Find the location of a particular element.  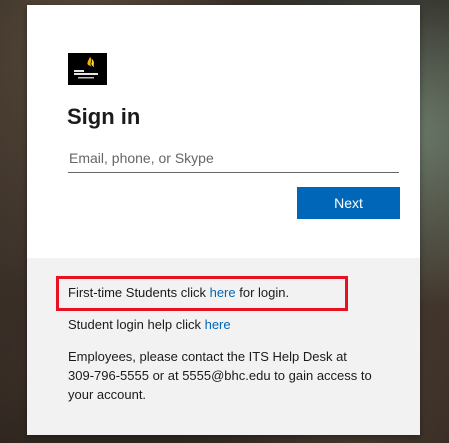

highlight-box is located at coordinates (202, 293).